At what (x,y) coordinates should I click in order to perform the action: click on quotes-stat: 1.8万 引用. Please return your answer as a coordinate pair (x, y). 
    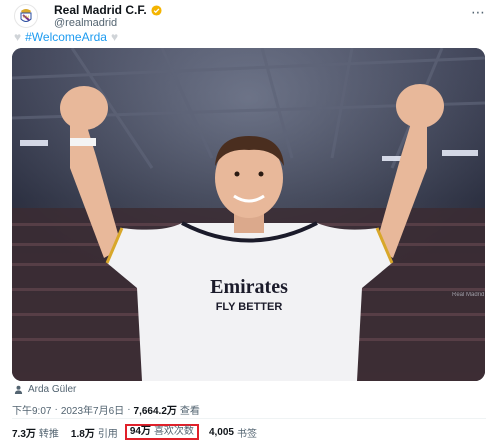
    Looking at the image, I should click on (94, 432).